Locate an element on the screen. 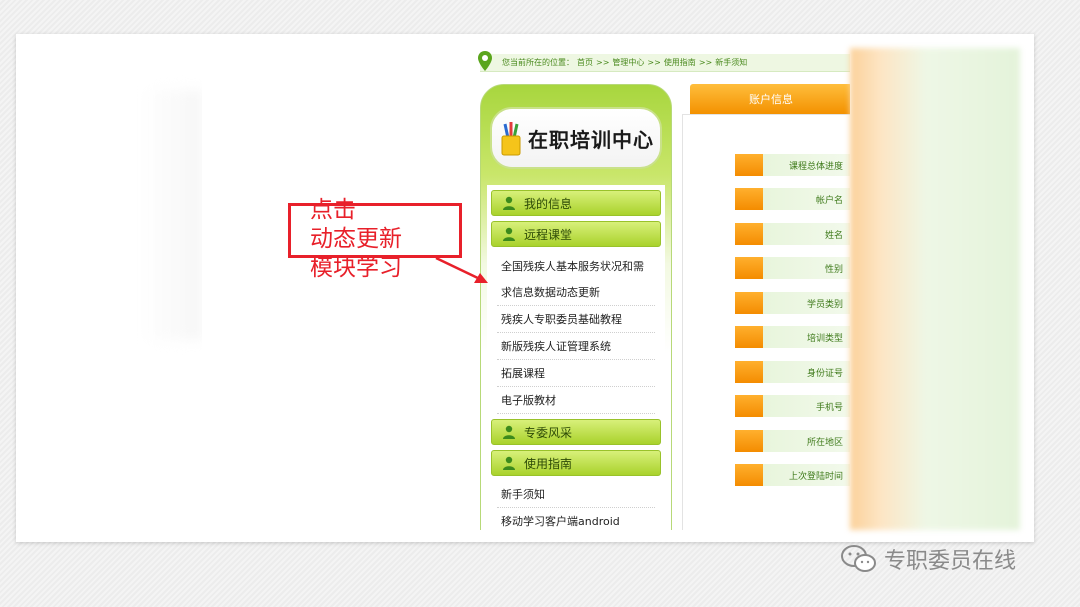  watermark-text: 专职委员在线 is located at coordinates (950, 561).